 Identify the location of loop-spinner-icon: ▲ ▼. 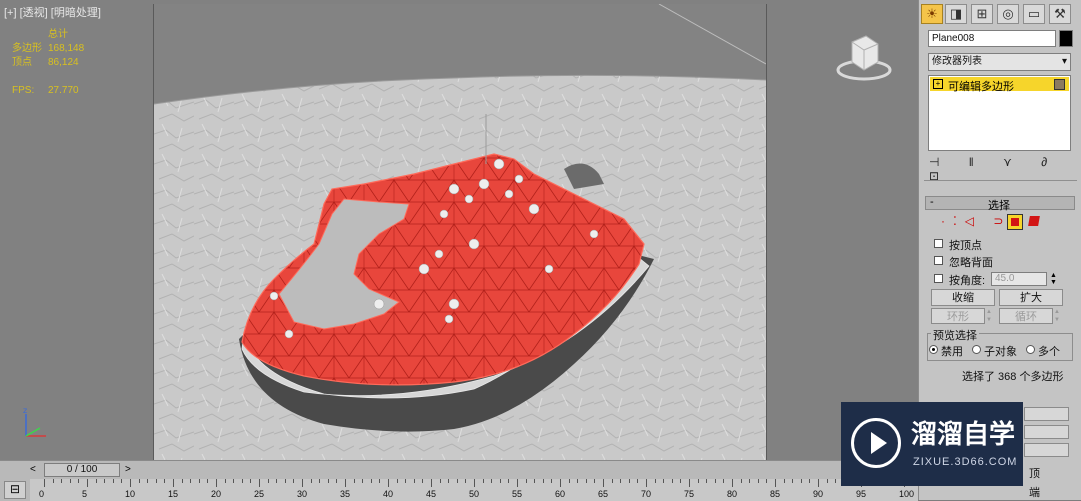
(1058, 316).